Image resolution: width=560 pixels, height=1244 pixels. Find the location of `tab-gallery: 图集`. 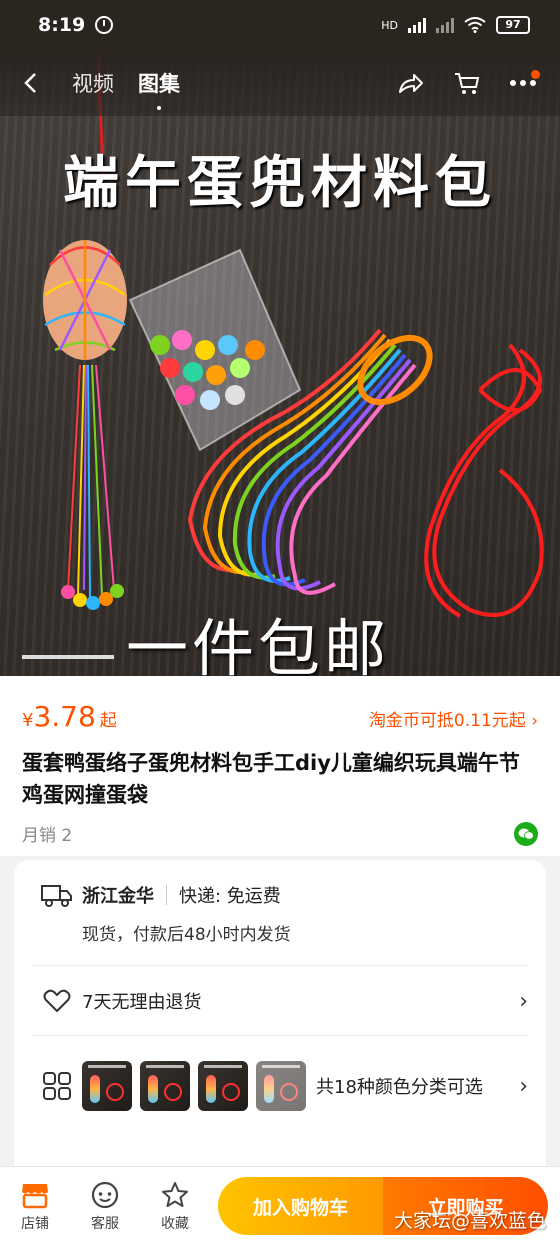

tab-gallery: 图集 is located at coordinates (159, 83).